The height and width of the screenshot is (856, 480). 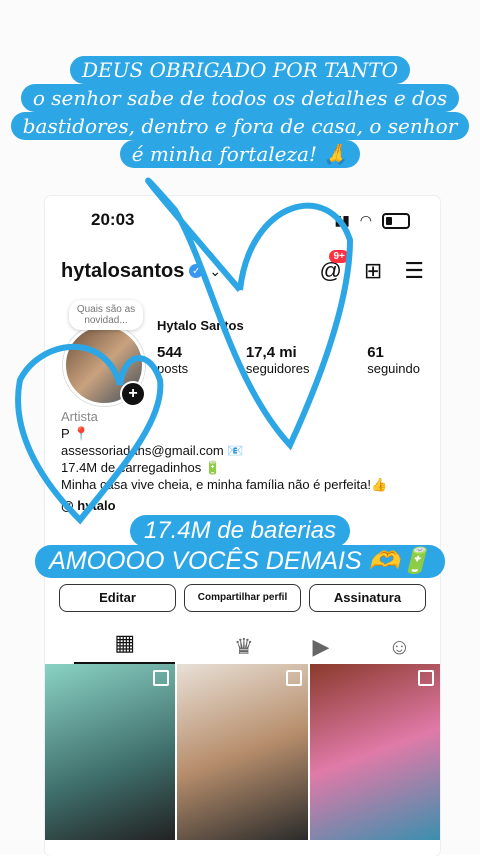 What do you see at coordinates (399, 647) in the screenshot?
I see `tagged-tab-icon: ☺` at bounding box center [399, 647].